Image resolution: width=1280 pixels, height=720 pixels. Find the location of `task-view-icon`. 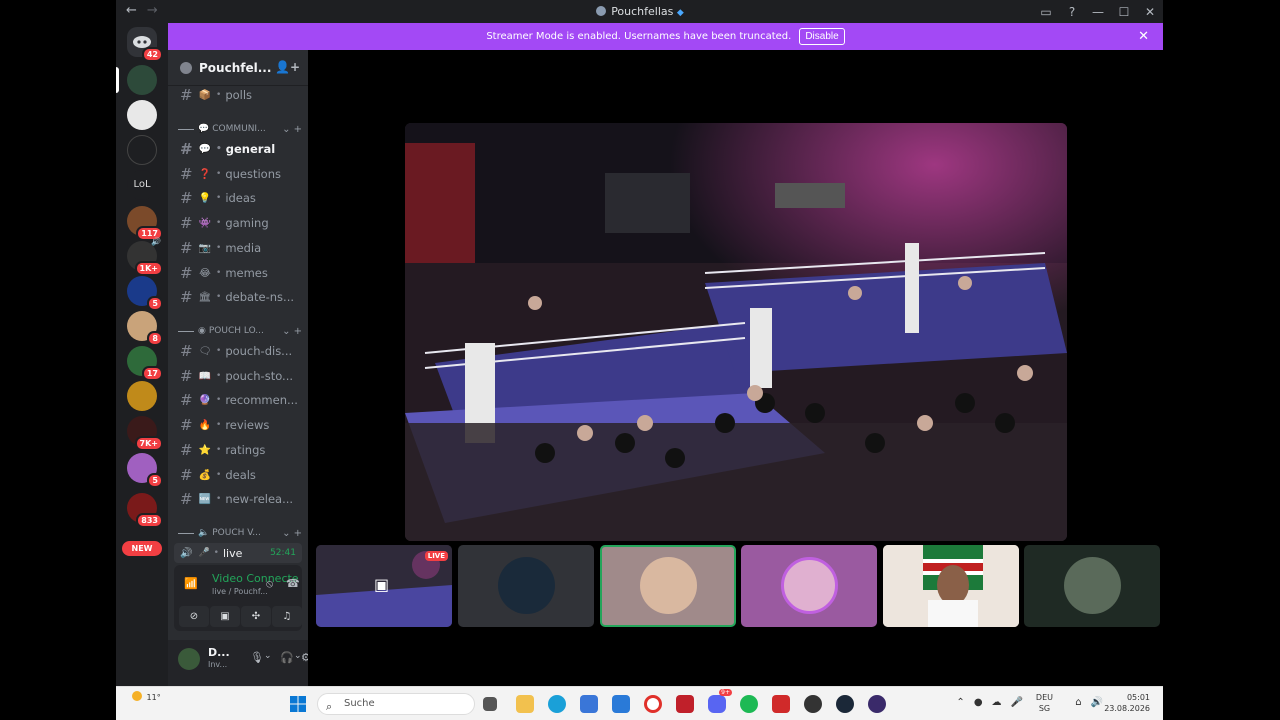

task-view-icon is located at coordinates (490, 704).